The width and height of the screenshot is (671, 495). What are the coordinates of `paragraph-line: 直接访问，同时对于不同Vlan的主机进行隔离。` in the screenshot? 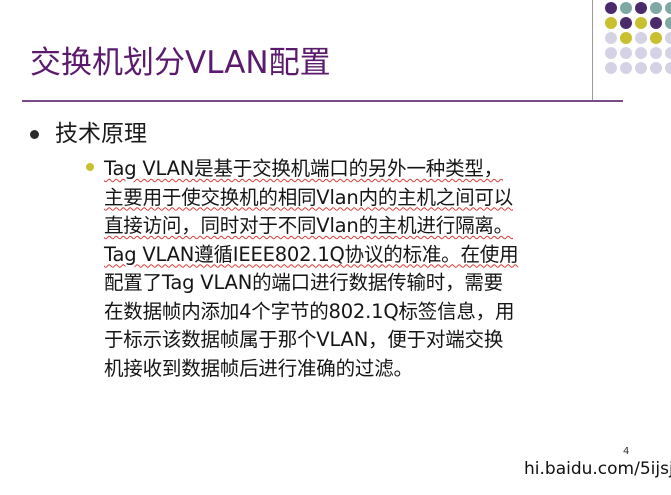 It's located at (369, 226).